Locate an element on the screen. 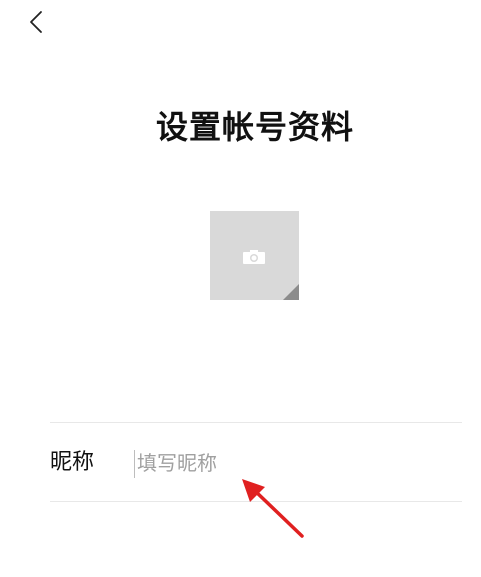  back-button is located at coordinates (36, 22).